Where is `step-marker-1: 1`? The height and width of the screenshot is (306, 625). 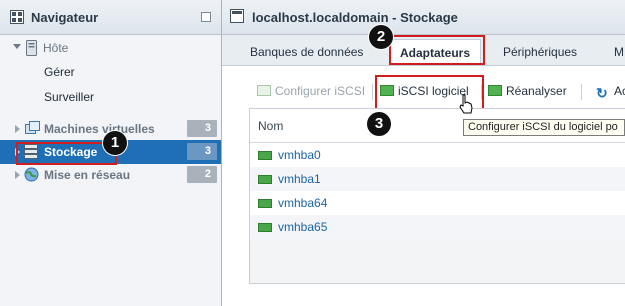
step-marker-1: 1 is located at coordinates (115, 143).